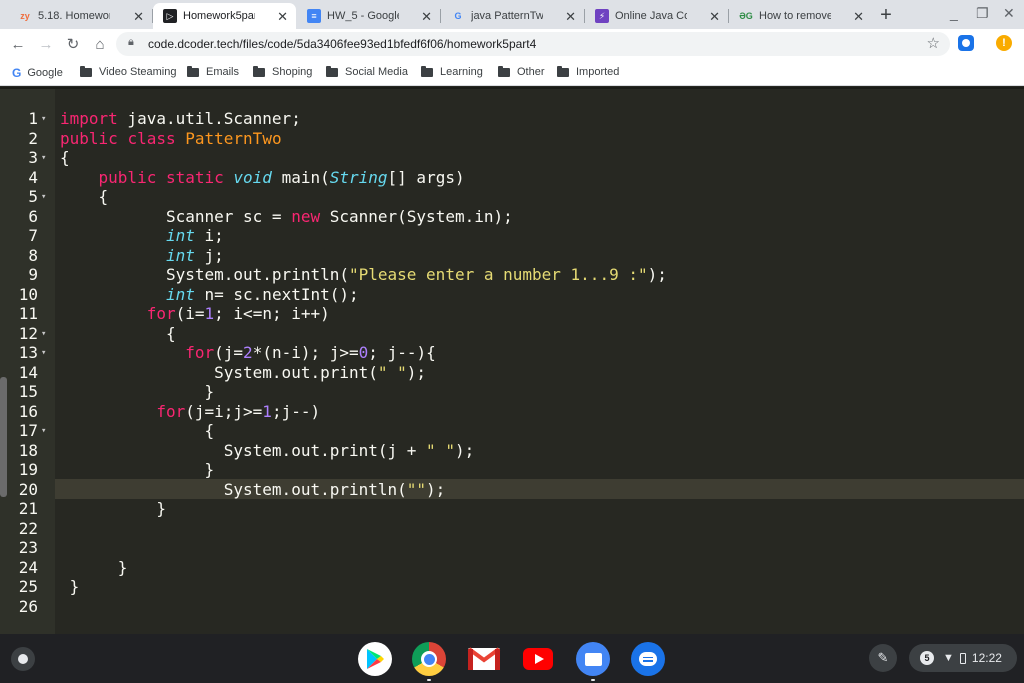  I want to click on code-line: 2 public class PatternTwo, so click(512, 139).